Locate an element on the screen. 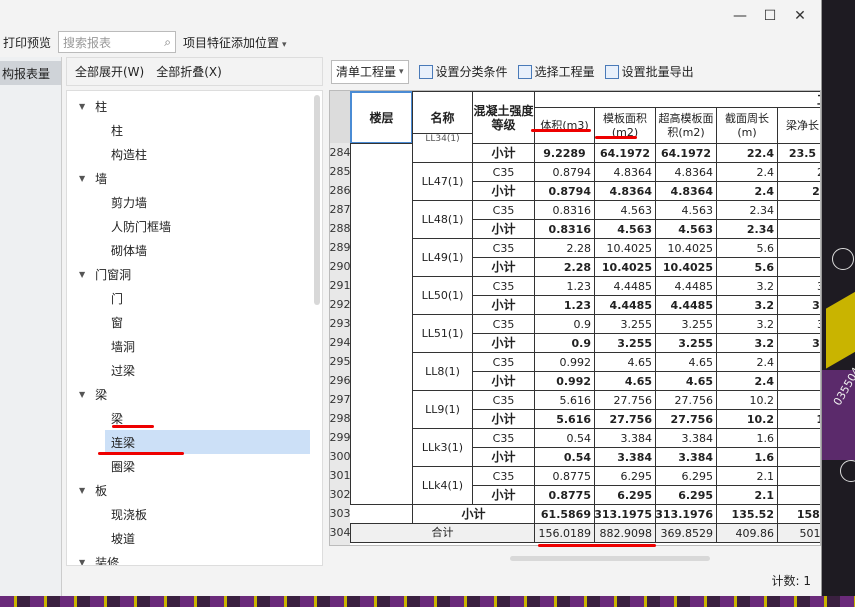 The height and width of the screenshot is (607, 855). name-cell: LL50(1) is located at coordinates (442, 295).